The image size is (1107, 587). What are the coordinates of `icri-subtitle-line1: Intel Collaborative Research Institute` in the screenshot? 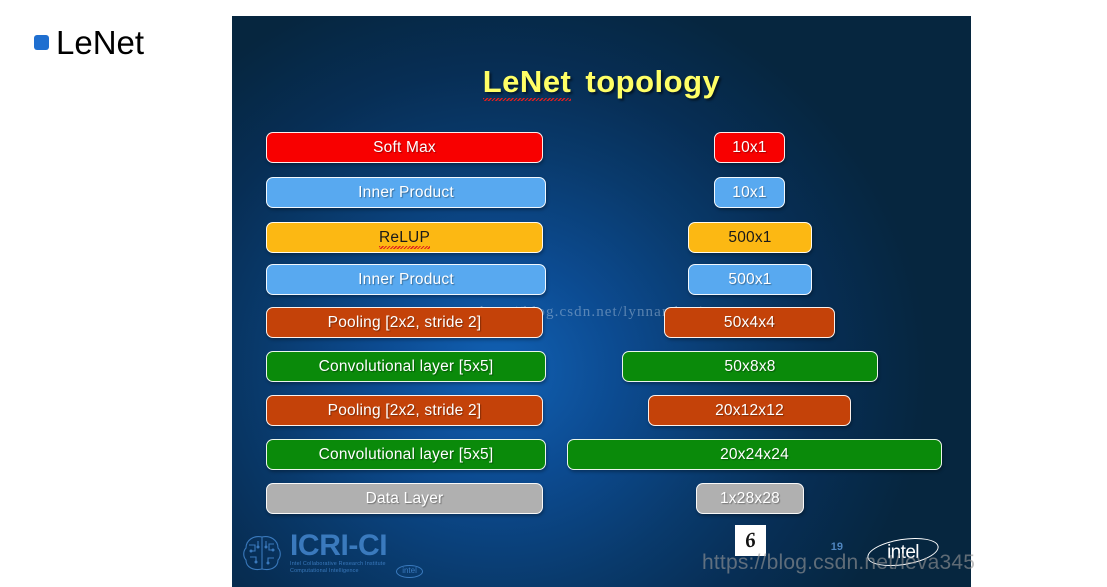 It's located at (338, 564).